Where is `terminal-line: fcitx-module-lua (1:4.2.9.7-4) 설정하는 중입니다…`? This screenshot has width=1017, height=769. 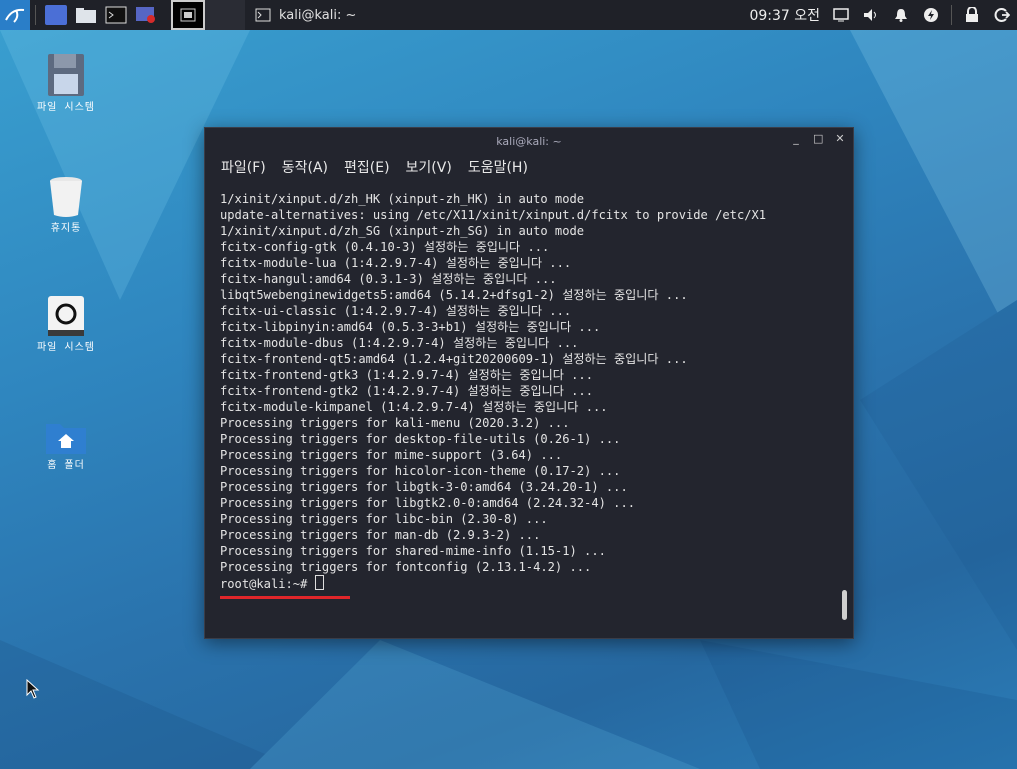 terminal-line: fcitx-module-lua (1:4.2.9.7-4) 설정하는 중입니다… is located at coordinates (396, 263).